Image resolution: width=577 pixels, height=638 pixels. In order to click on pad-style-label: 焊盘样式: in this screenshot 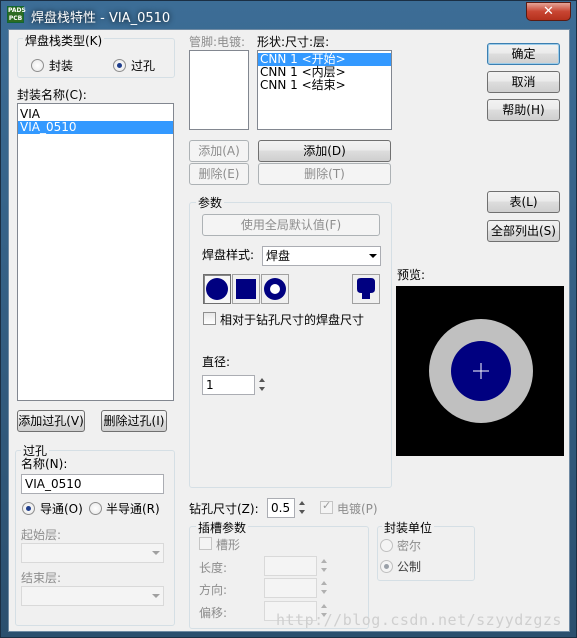, I will do `click(228, 255)`.